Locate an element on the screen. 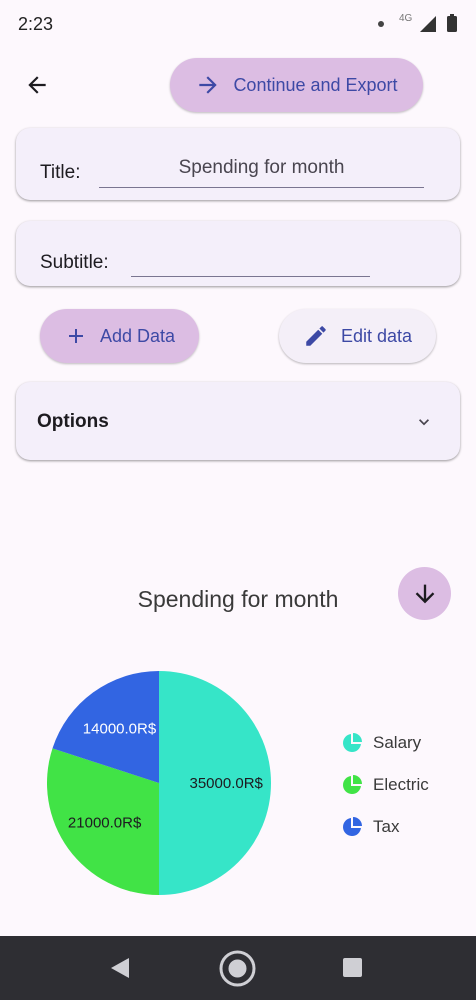  back-button is located at coordinates (37, 85).